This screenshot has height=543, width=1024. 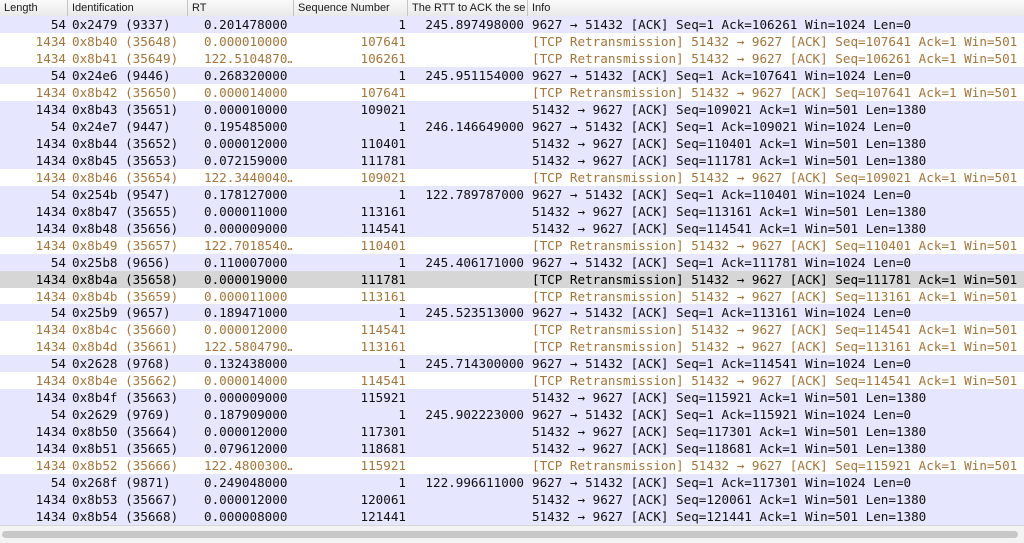 I want to click on horizontal-scrollbar, so click(x=512, y=534).